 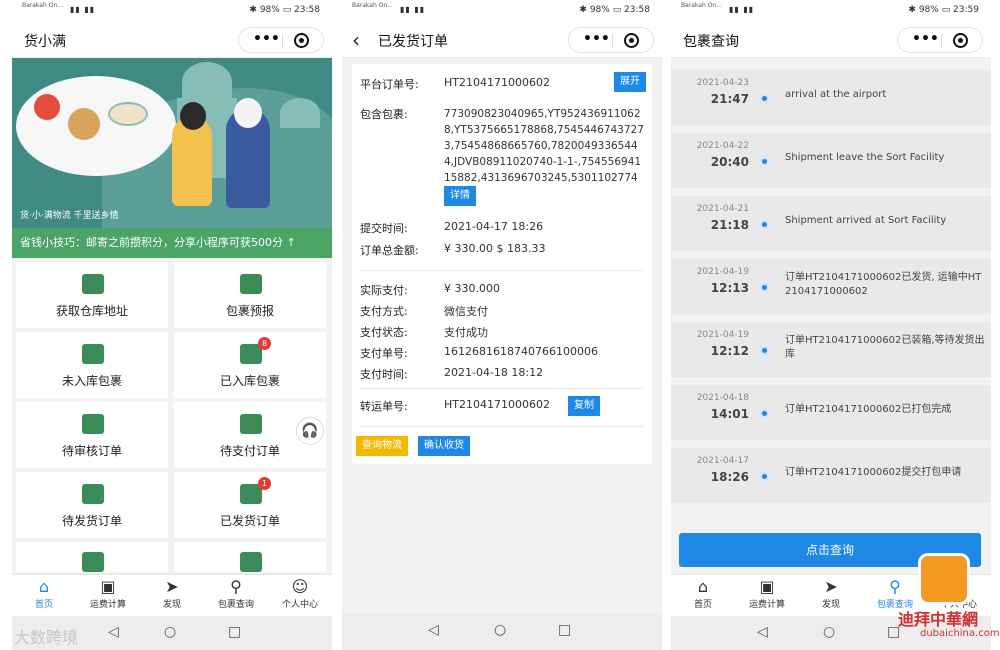 What do you see at coordinates (172, 143) in the screenshot?
I see `promo-banner: 货·小·满物流 千里送乡情` at bounding box center [172, 143].